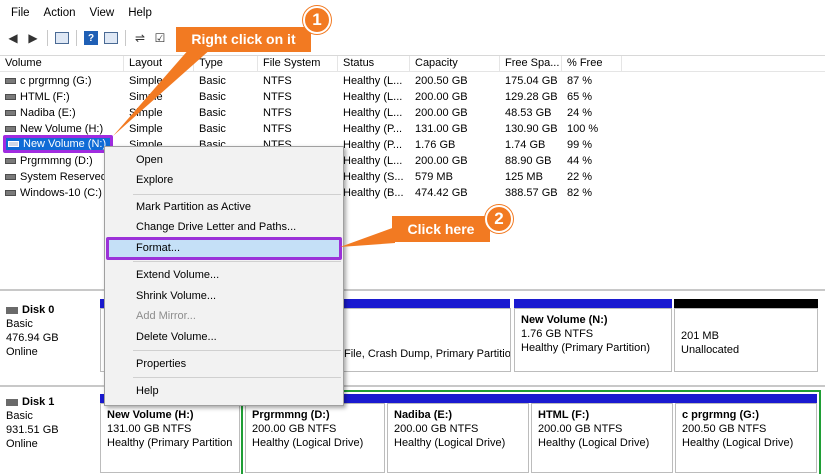  Describe the element at coordinates (499, 219) in the screenshot. I see `step-2-badge: 2` at that location.